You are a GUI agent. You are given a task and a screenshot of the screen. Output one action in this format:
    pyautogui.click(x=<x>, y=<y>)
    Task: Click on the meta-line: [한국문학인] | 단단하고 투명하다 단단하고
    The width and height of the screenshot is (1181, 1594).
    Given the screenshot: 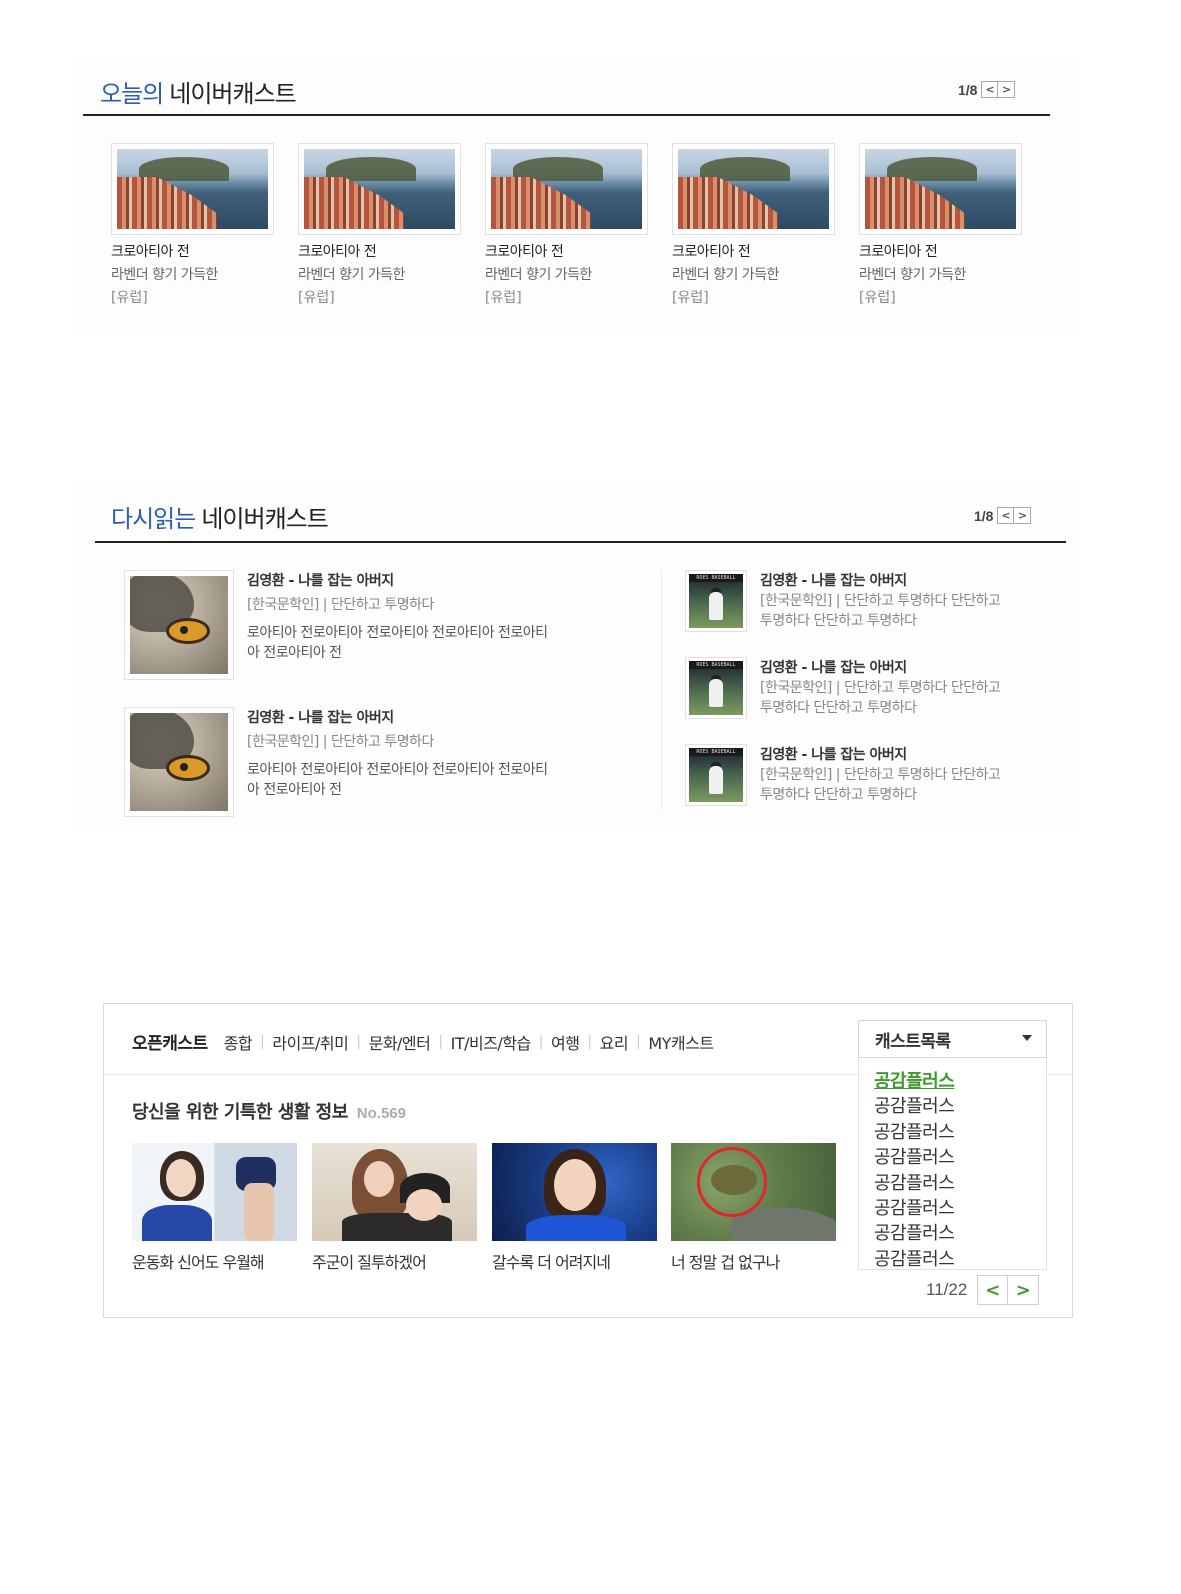 What is the action you would take?
    pyautogui.click(x=880, y=601)
    